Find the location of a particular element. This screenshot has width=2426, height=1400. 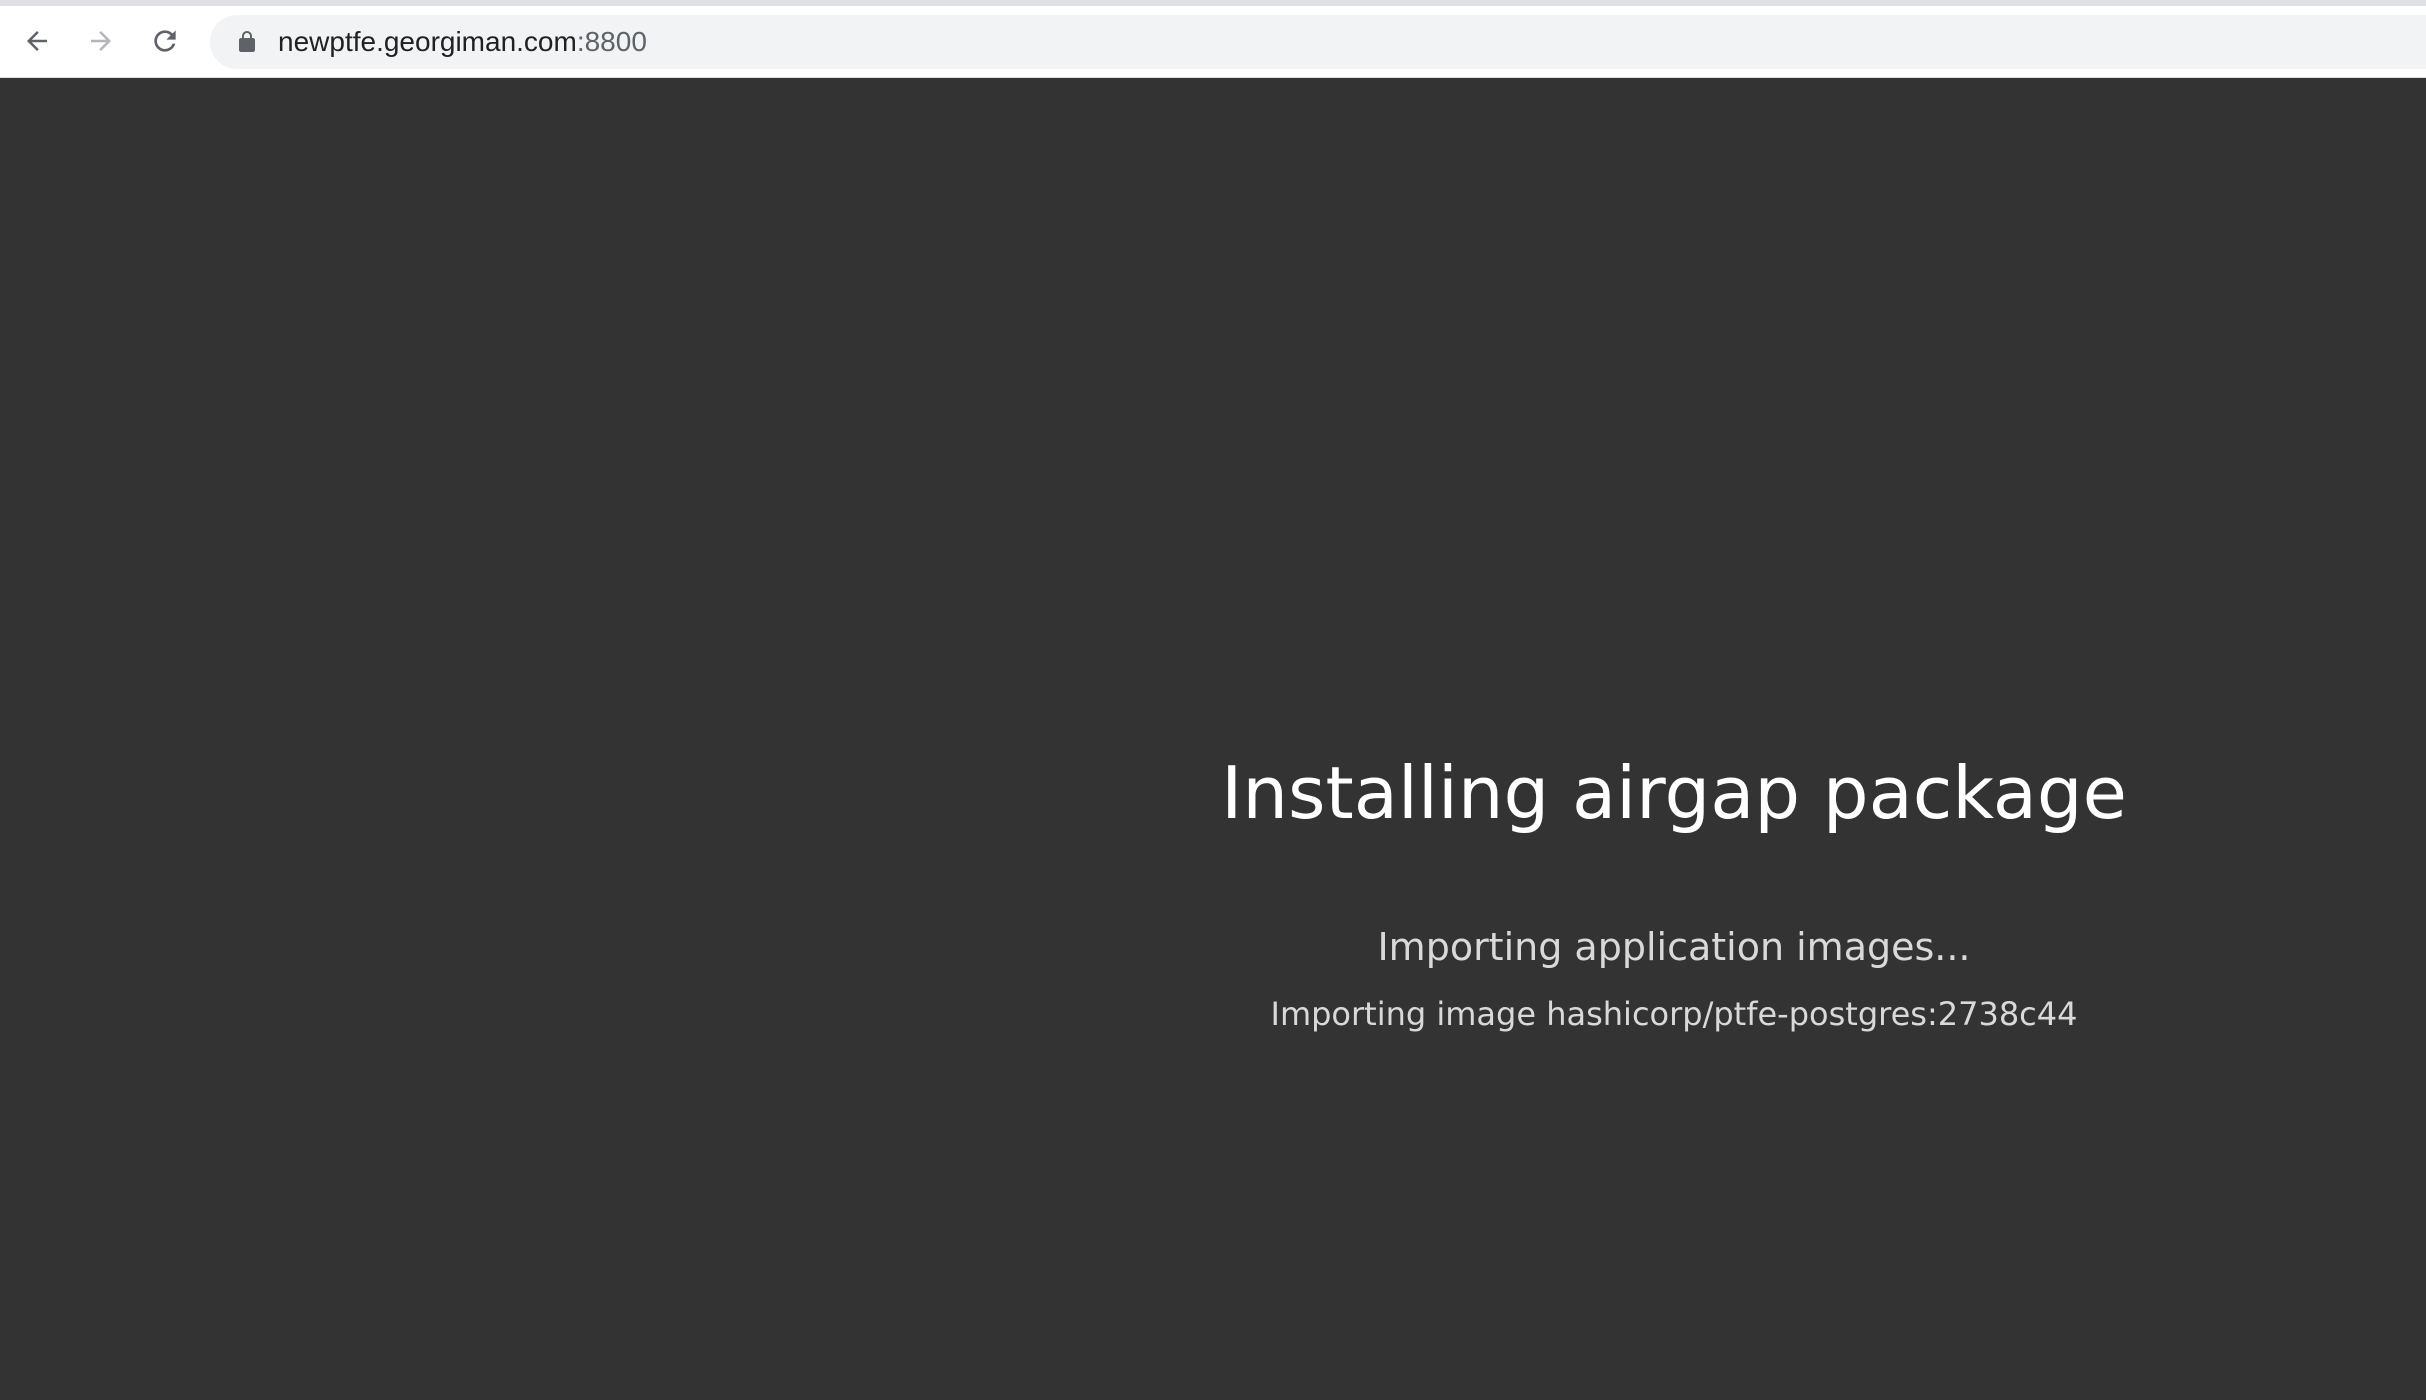

address-bar: newptfe.georgiman.com:8800 is located at coordinates (1318, 42).